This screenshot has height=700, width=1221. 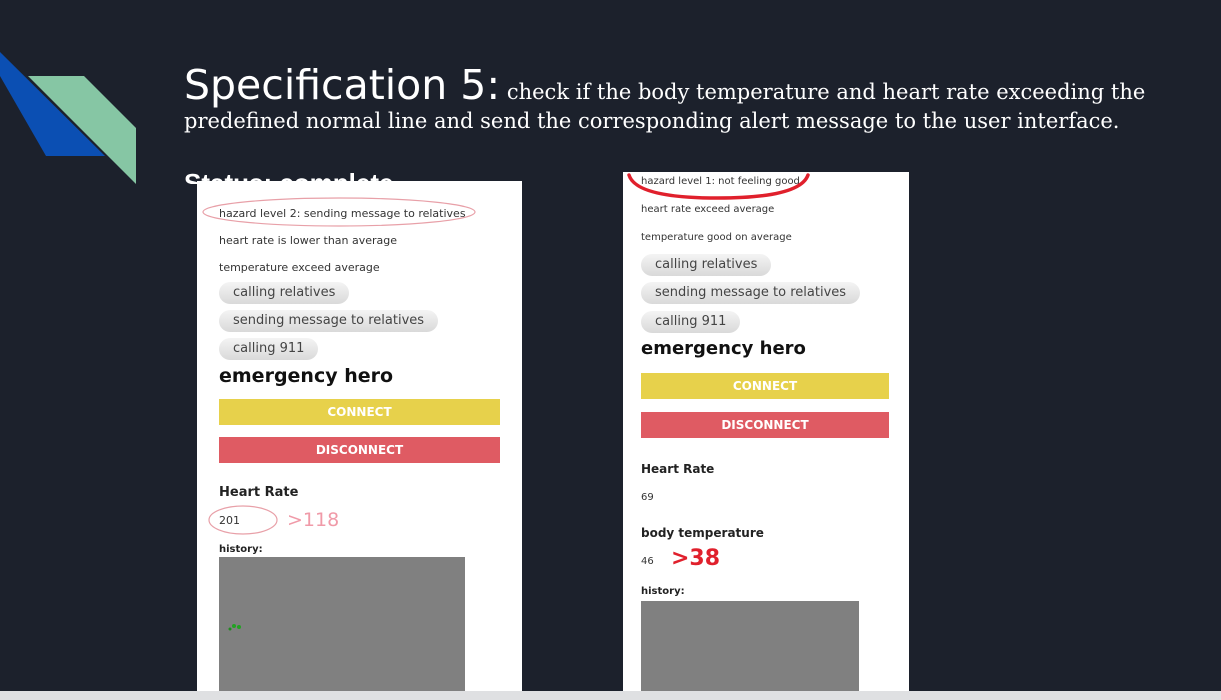 I want to click on heart-status-text: heart rate exceed average, so click(x=708, y=209).